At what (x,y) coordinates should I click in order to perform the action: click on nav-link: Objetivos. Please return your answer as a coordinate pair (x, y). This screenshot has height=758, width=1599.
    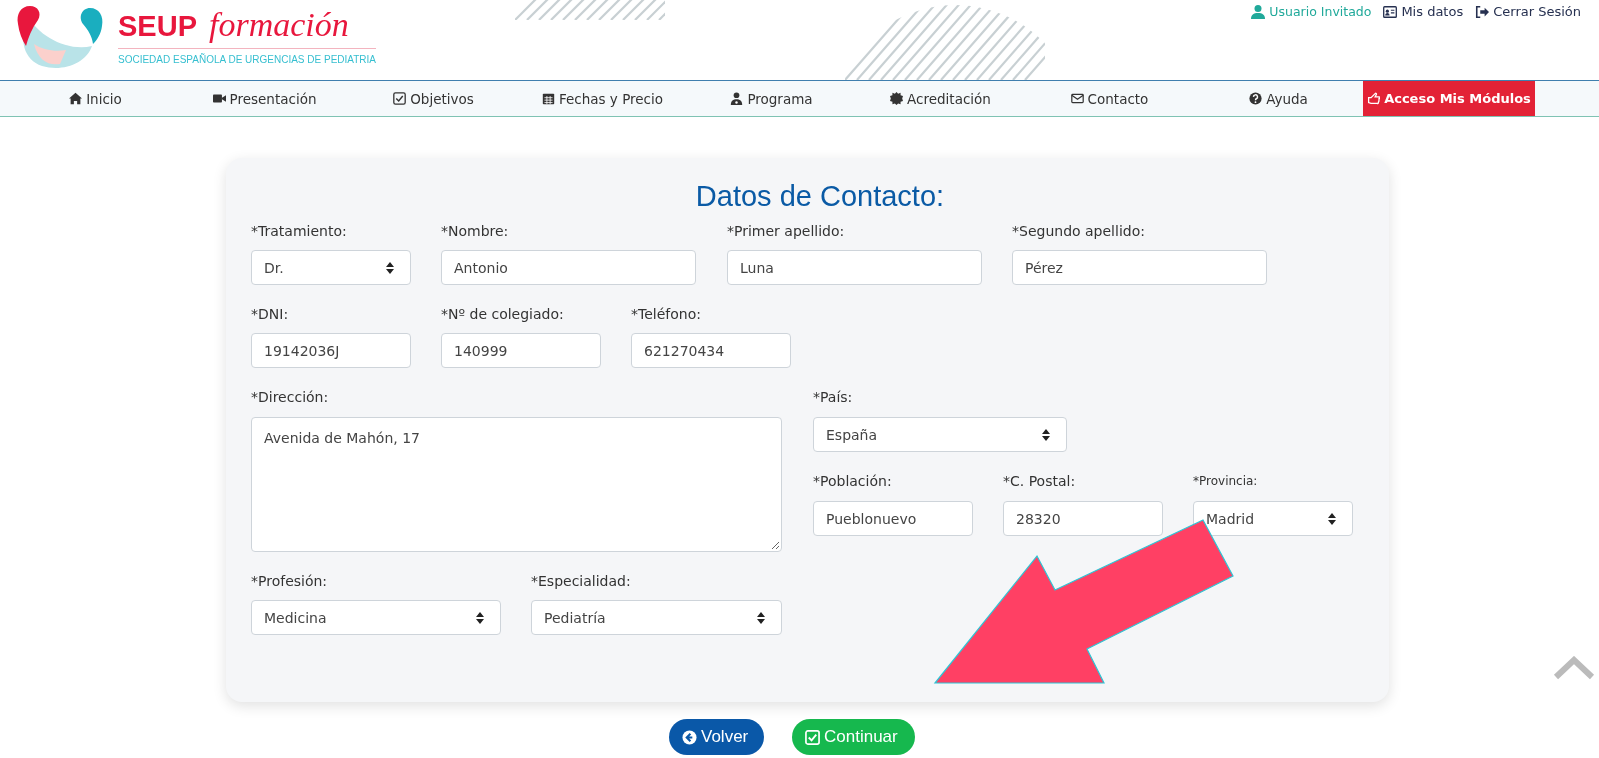
    Looking at the image, I should click on (433, 98).